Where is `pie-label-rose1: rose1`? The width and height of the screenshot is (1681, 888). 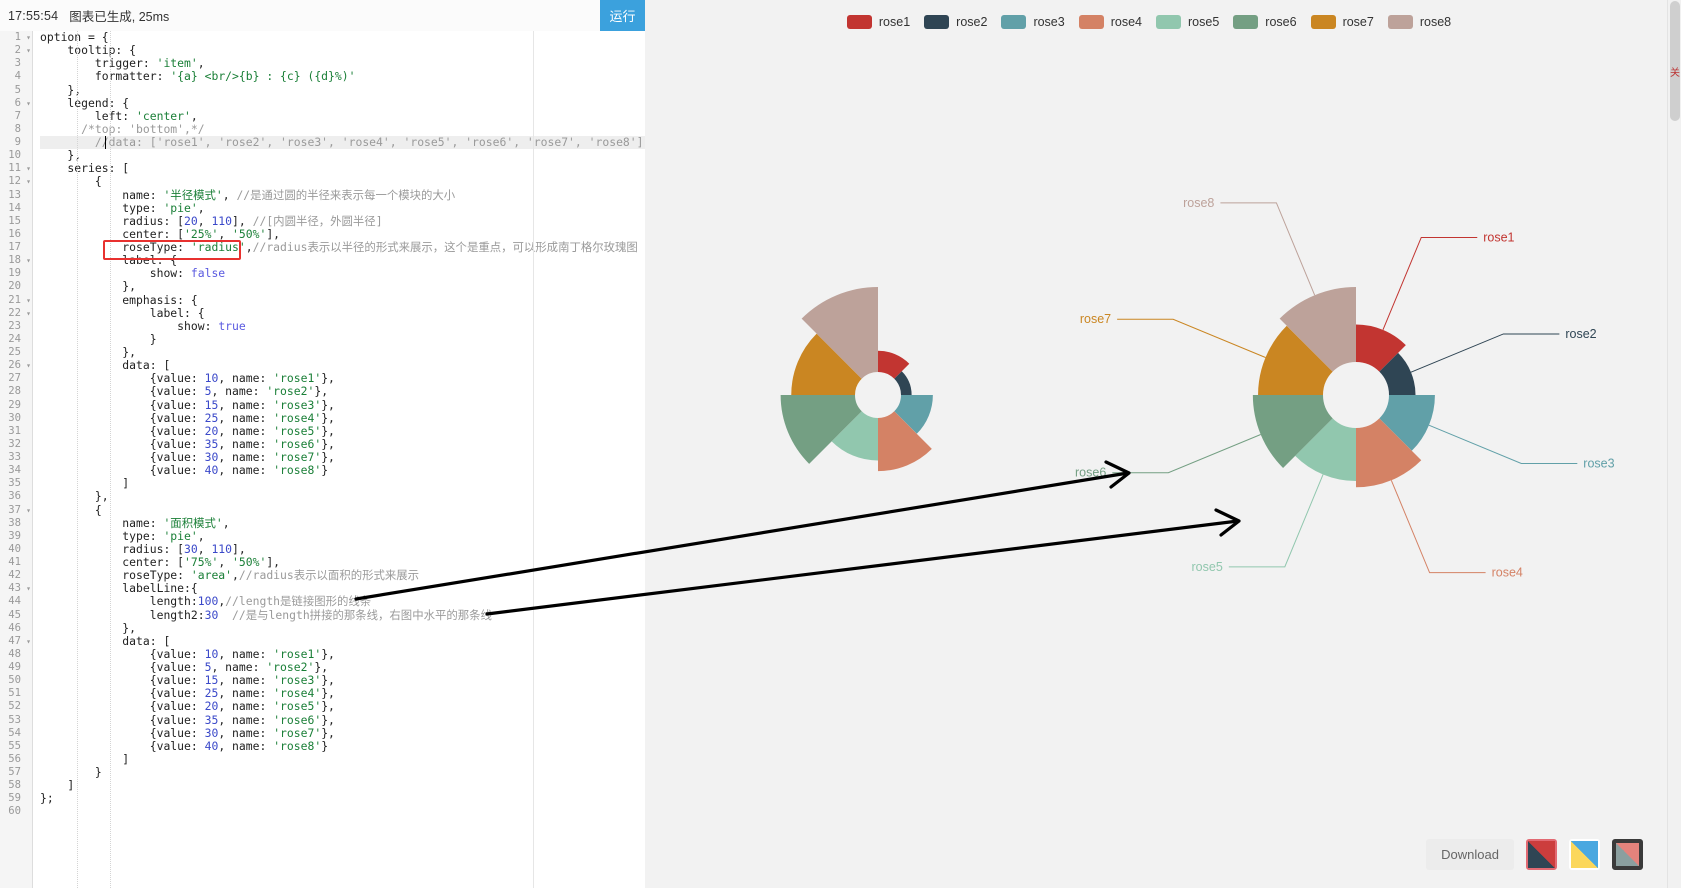 pie-label-rose1: rose1 is located at coordinates (1498, 237).